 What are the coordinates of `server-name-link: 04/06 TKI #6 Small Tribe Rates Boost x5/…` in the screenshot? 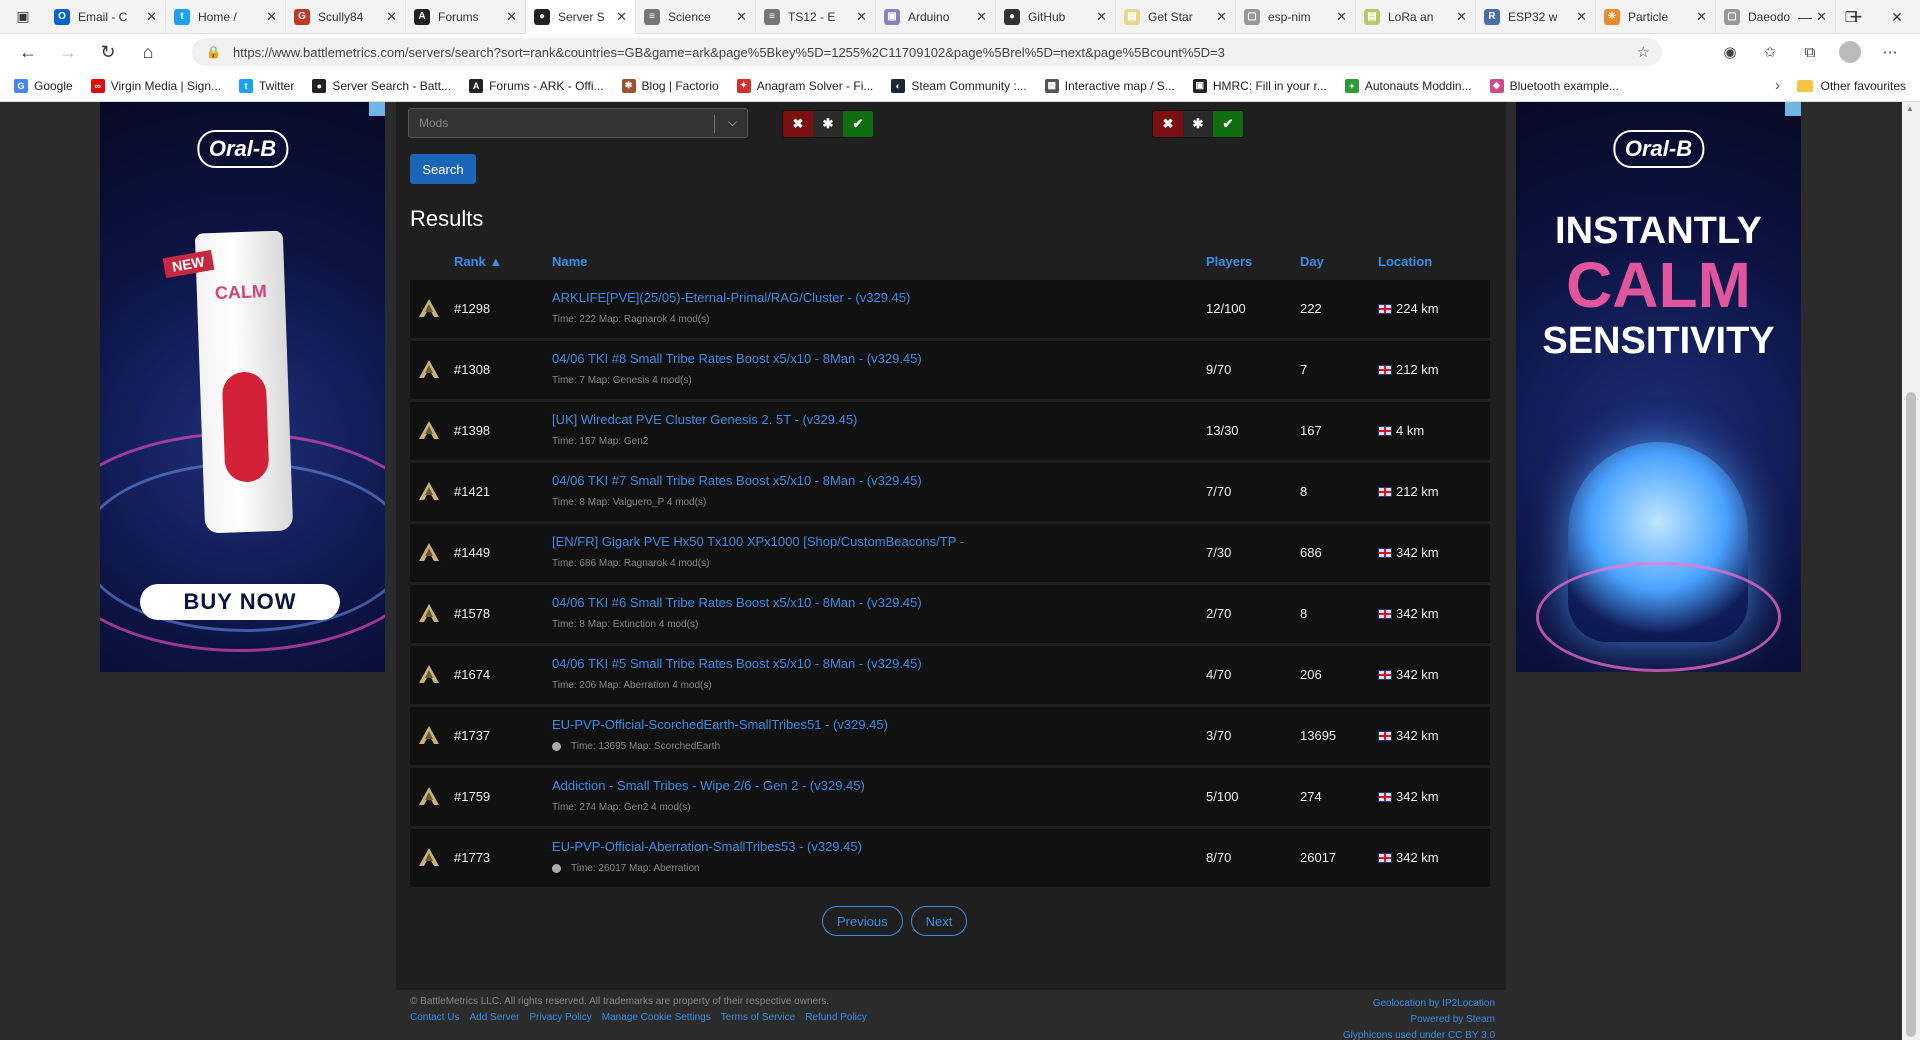 It's located at (737, 602).